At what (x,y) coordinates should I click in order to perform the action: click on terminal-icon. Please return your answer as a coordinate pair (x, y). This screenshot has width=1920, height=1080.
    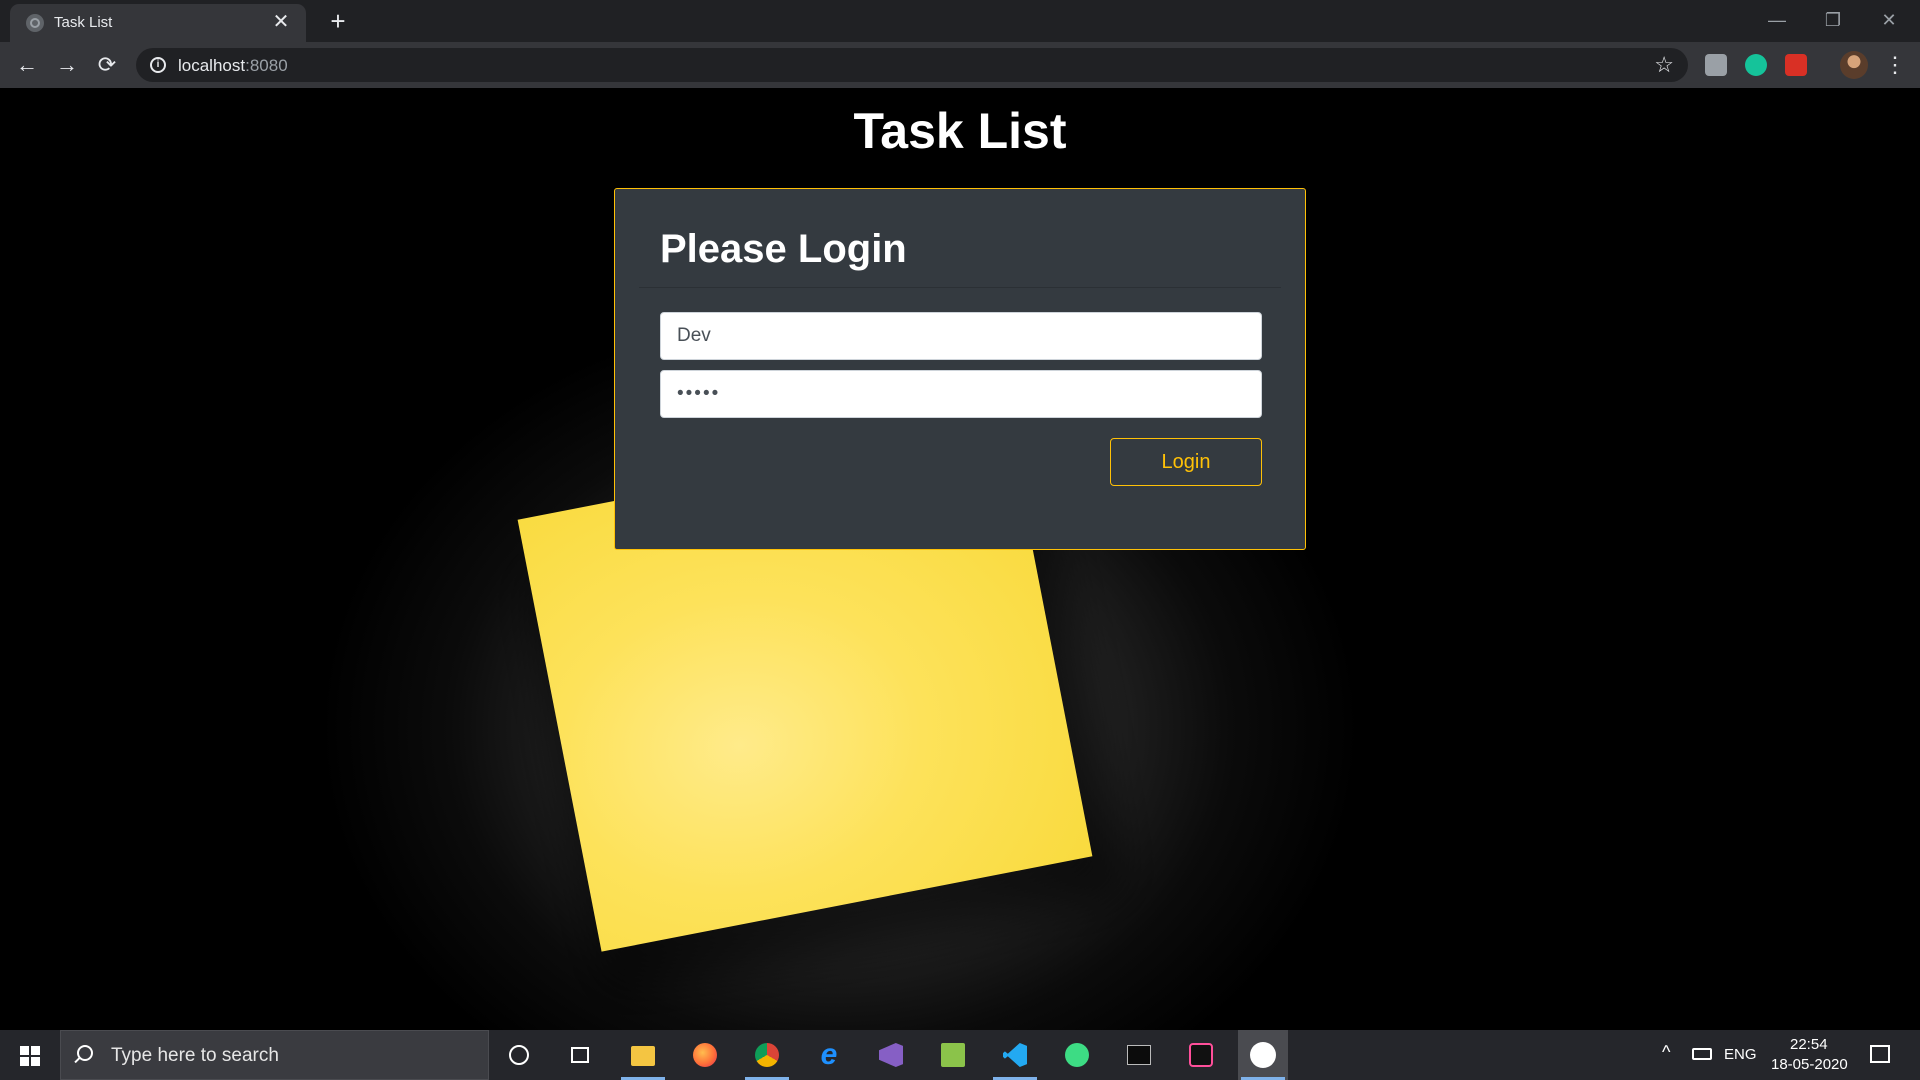
    Looking at the image, I should click on (1201, 1055).